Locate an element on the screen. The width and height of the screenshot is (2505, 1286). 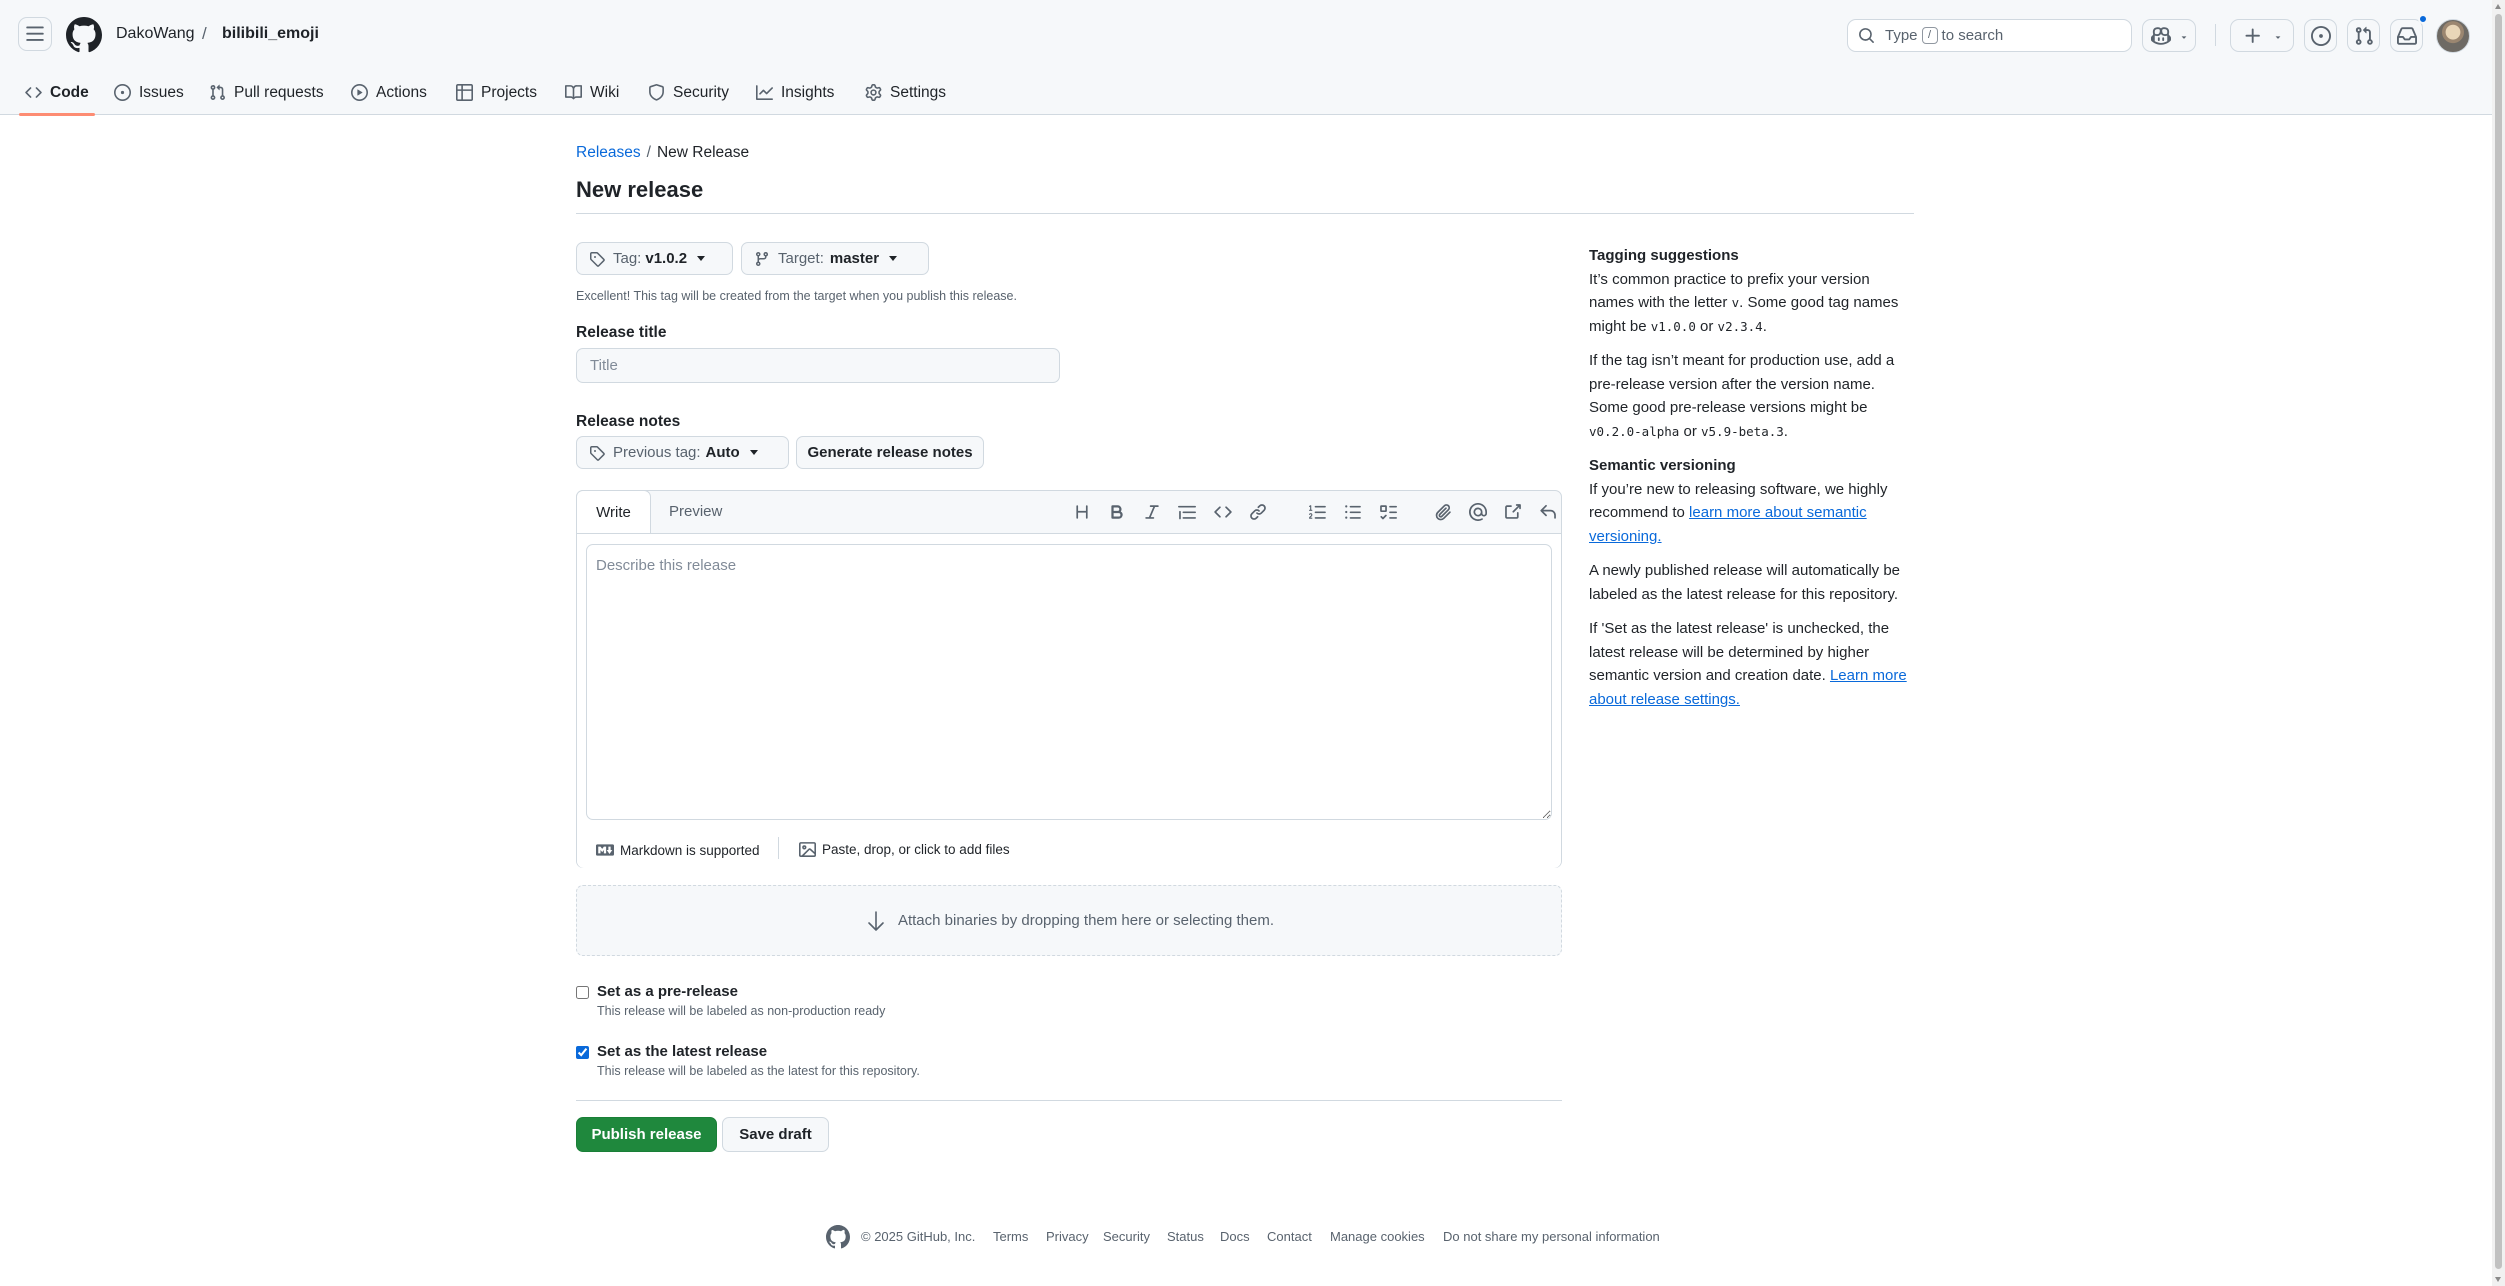
target-value: master is located at coordinates (854, 258).